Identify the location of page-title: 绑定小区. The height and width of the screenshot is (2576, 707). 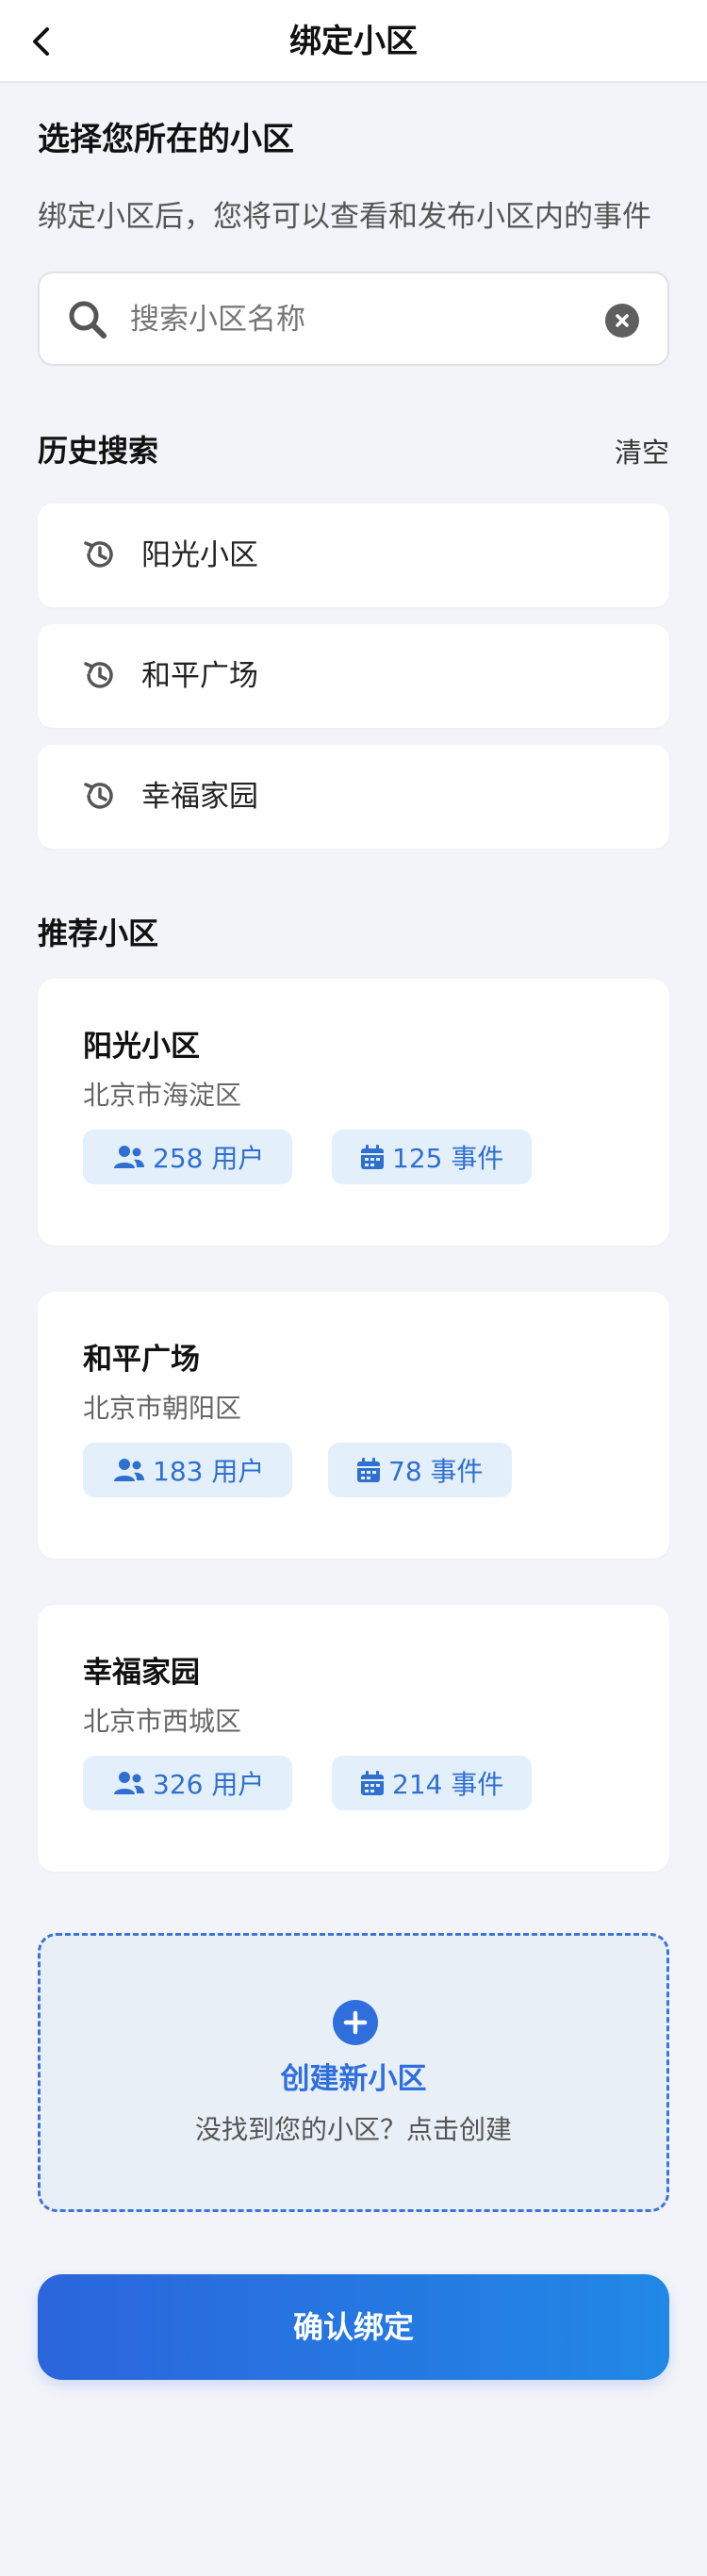
(353, 41).